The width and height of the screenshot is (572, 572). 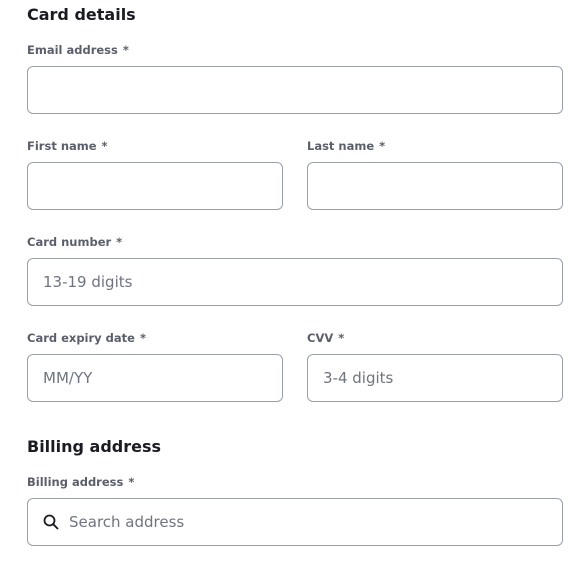 I want to click on expiry-field-box, so click(x=155, y=378).